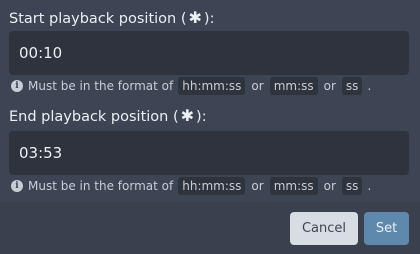 This screenshot has height=254, width=420. I want to click on start-position-label: Start playback position (✱):, so click(112, 18).